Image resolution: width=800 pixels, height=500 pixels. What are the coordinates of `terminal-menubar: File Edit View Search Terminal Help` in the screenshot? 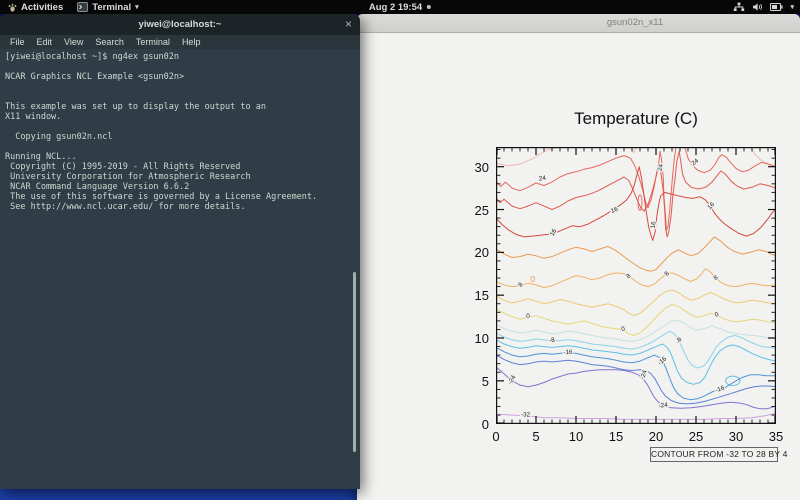 It's located at (180, 42).